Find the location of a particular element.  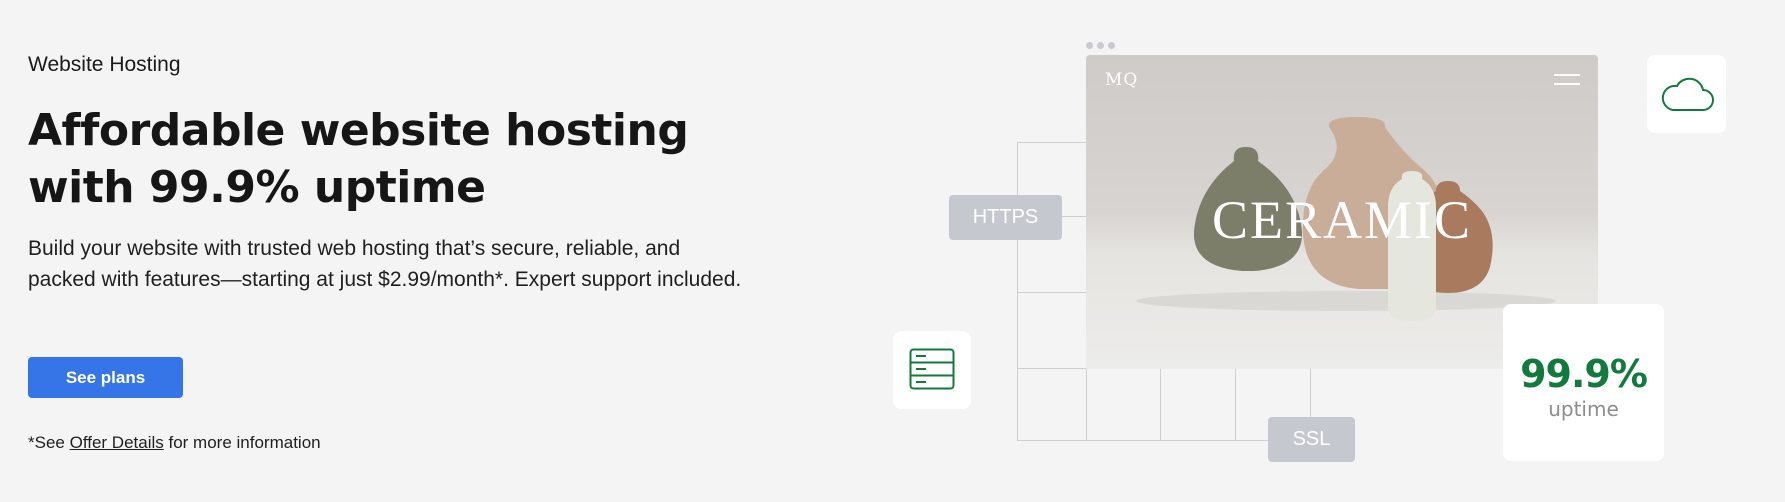

cloud-icon is located at coordinates (1687, 94).